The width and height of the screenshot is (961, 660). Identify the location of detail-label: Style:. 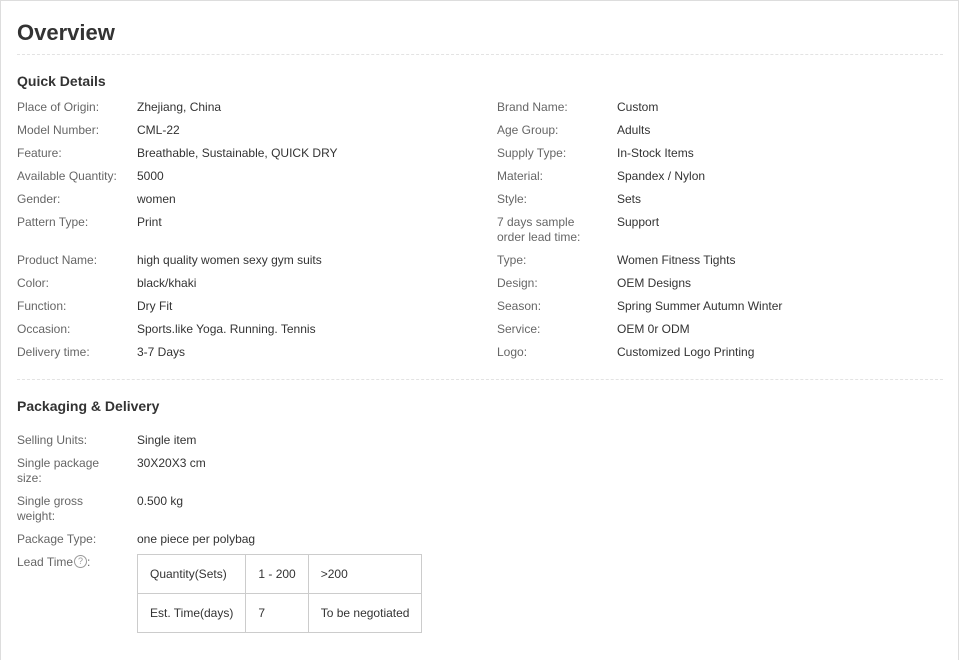
(512, 199).